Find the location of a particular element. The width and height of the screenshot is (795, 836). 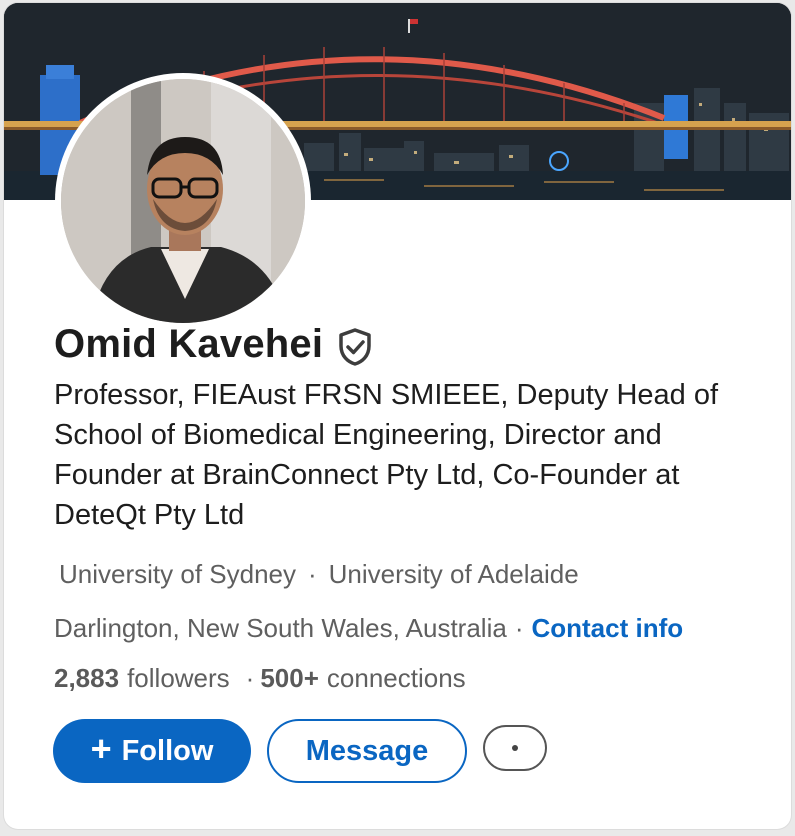

profile-photo-image is located at coordinates (183, 201).